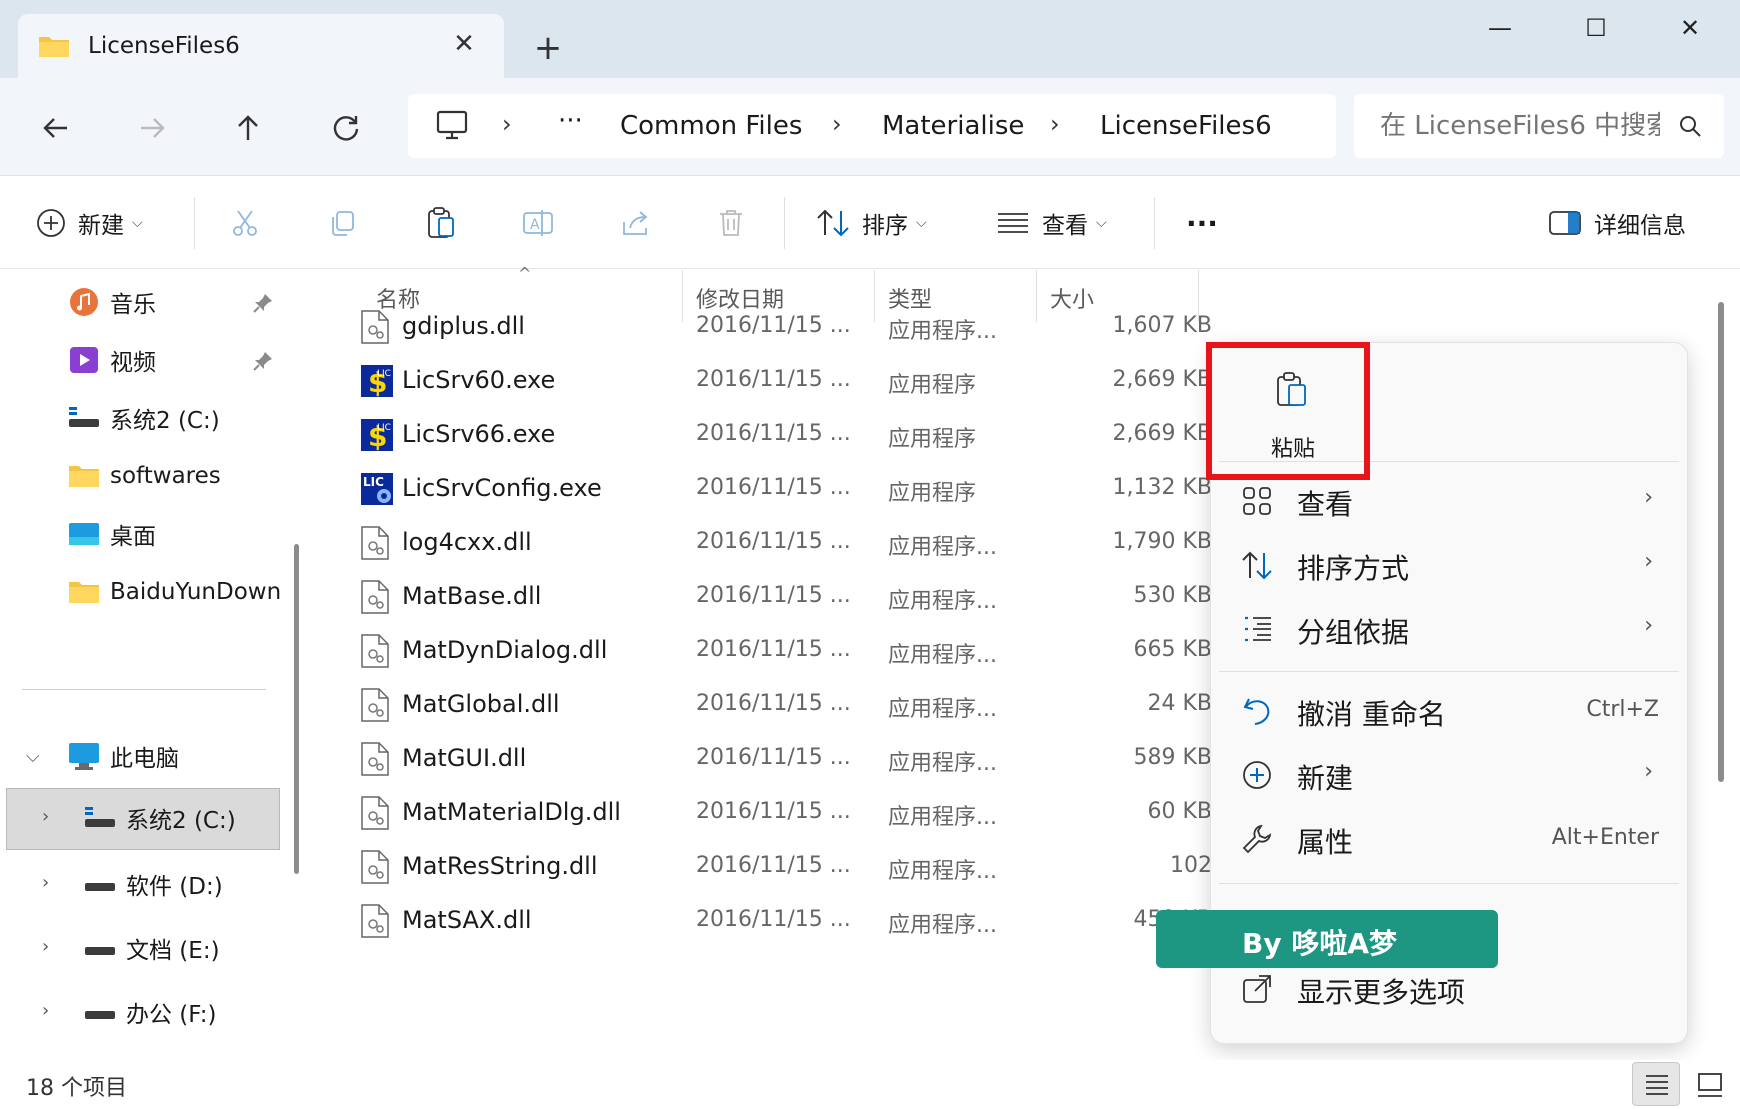 The width and height of the screenshot is (1740, 1109). Describe the element at coordinates (112, 302) in the screenshot. I see `sidebar-item-music: 音乐` at that location.